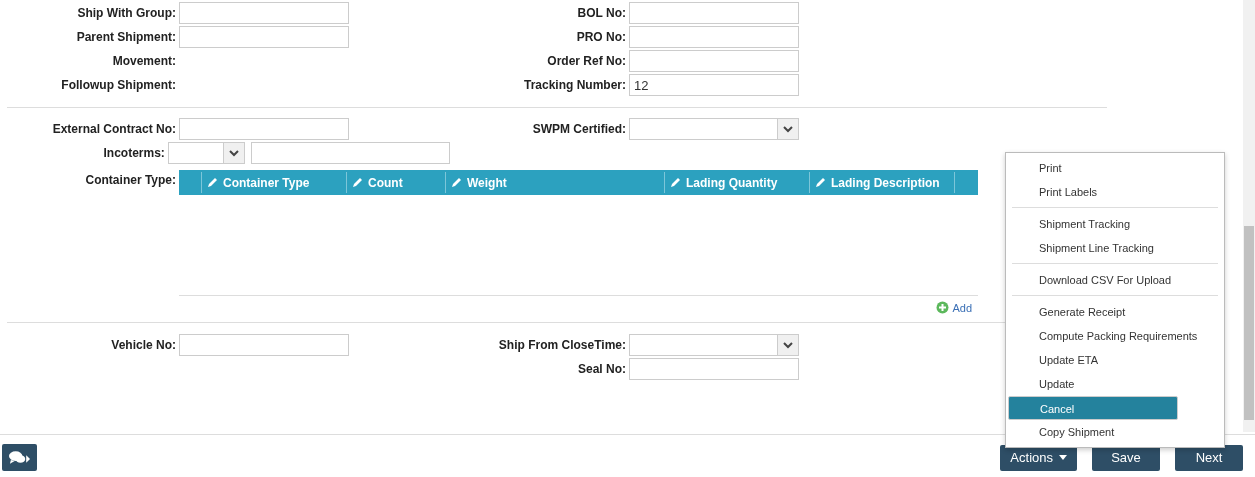 This screenshot has height=477, width=1255. Describe the element at coordinates (601, 37) in the screenshot. I see `field-label: PRO No:` at that location.